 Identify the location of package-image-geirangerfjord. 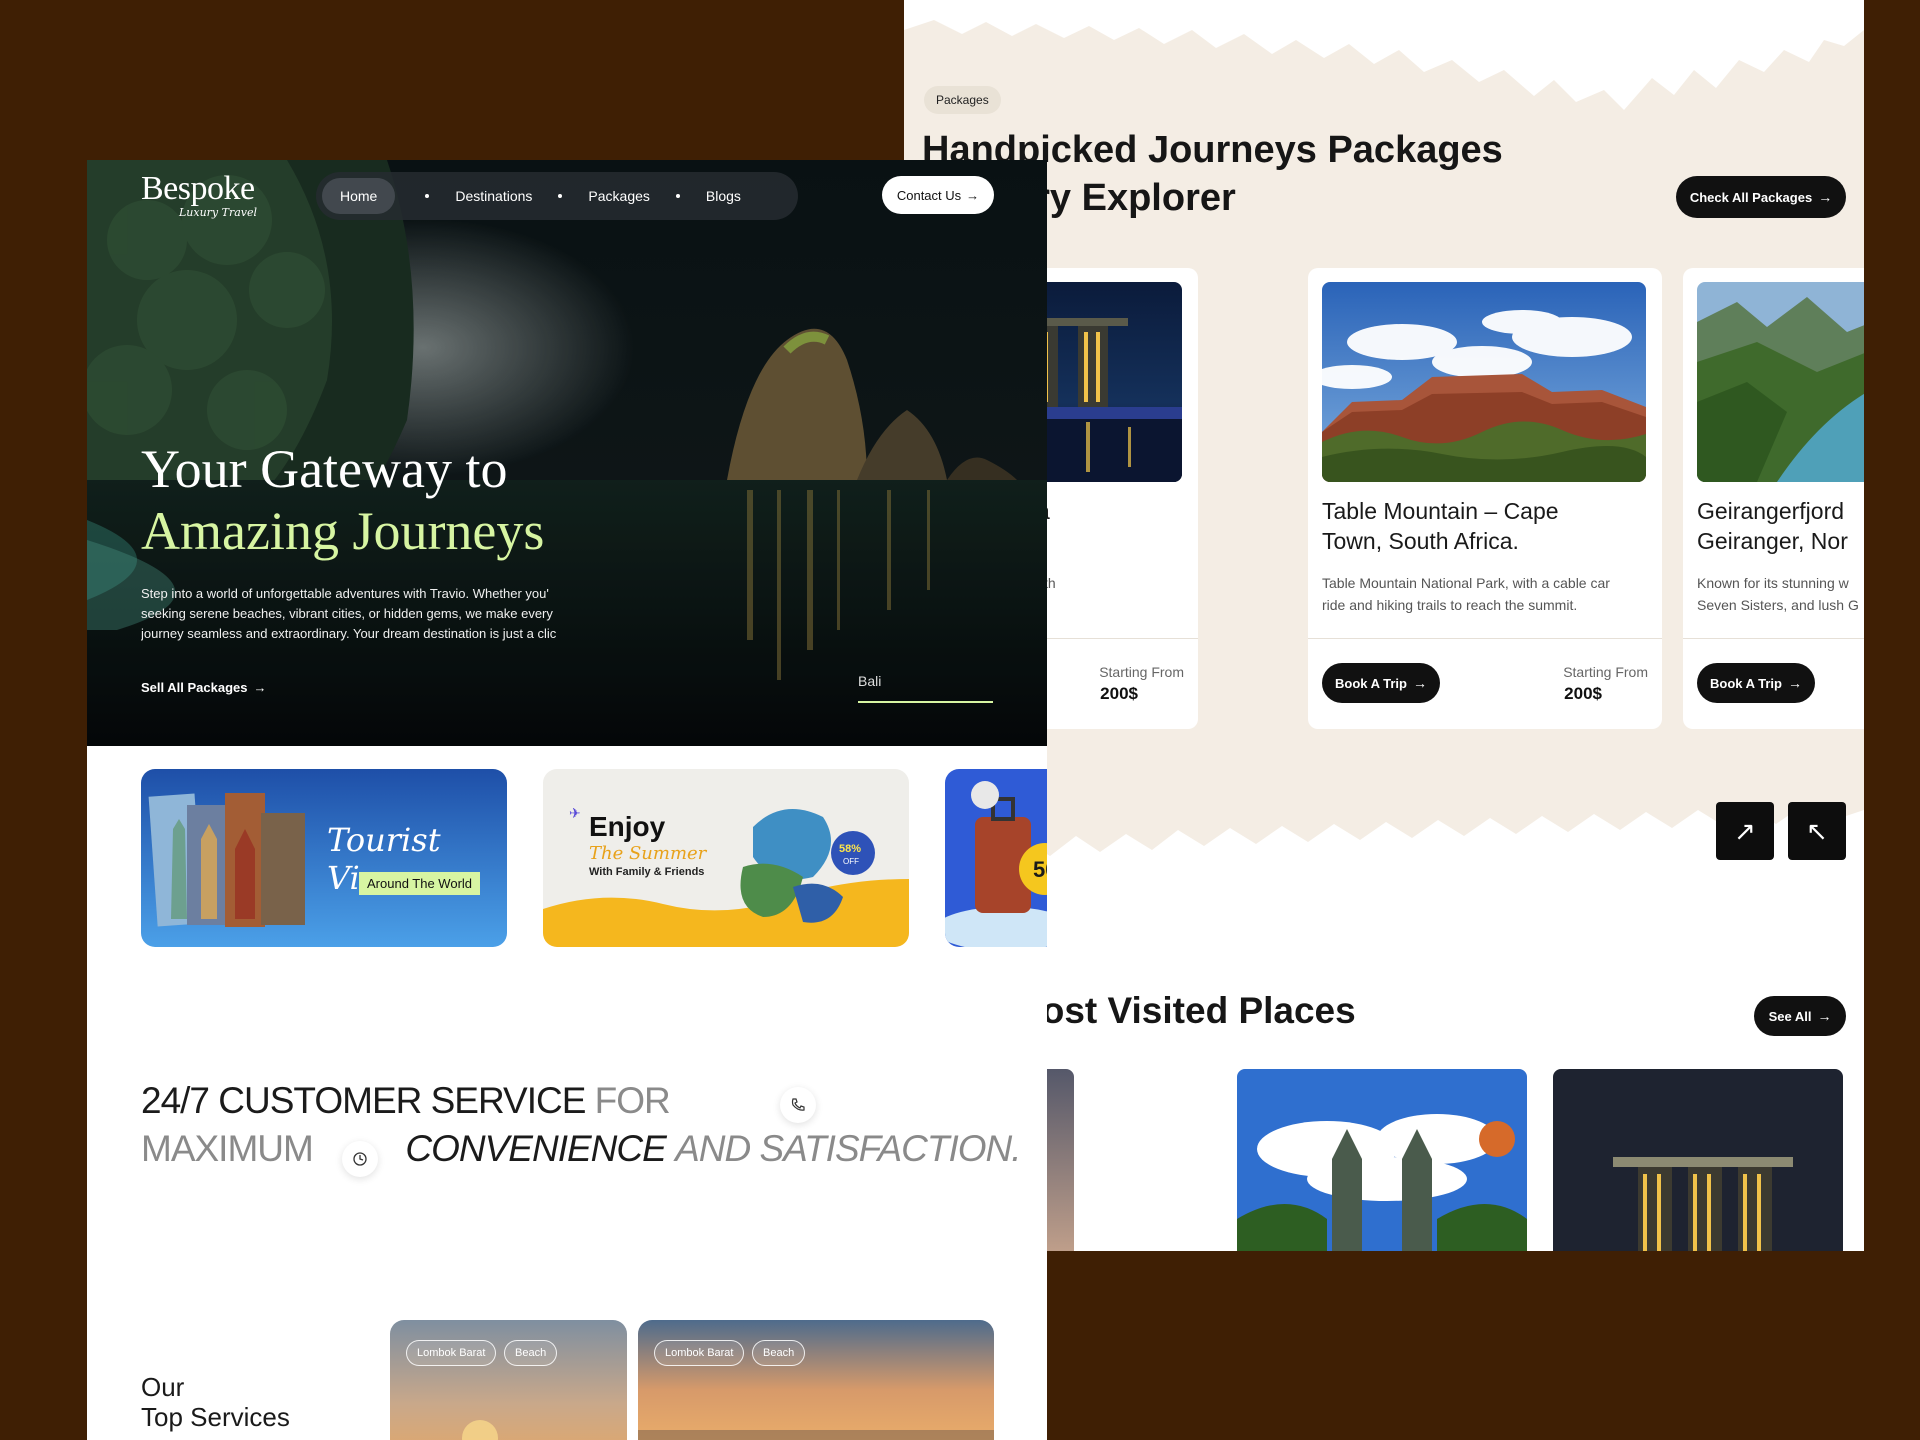
(1780, 382).